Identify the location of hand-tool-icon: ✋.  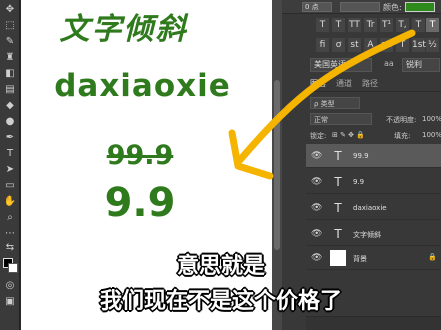
(10, 202).